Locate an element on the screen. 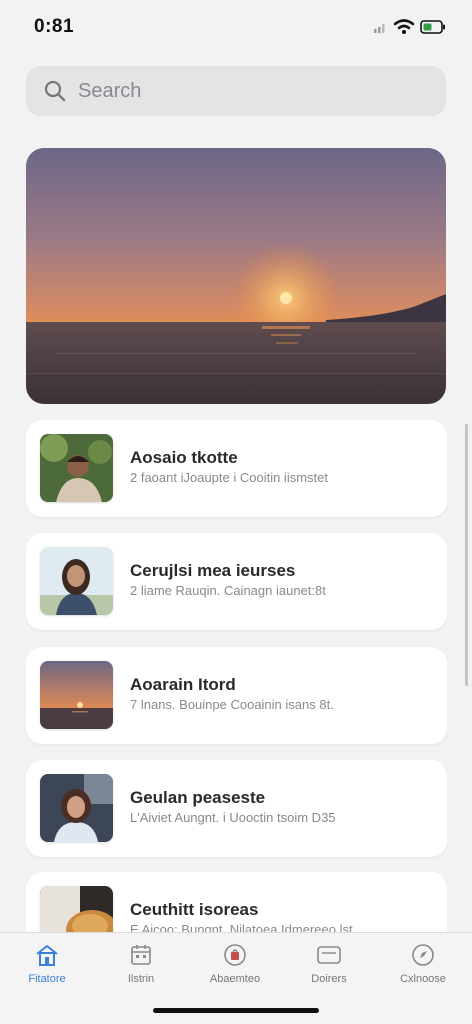 Image resolution: width=472 pixels, height=1024 pixels. list-item-subtitle: 2 liame Rauqin. Cainagn iaunet:8t is located at coordinates (228, 590).